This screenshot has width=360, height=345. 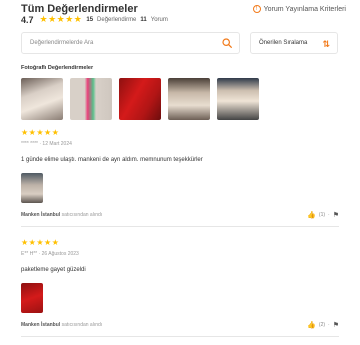 What do you see at coordinates (180, 254) in the screenshot?
I see `review-meta: E** H** · 26 Ağustos 2023` at bounding box center [180, 254].